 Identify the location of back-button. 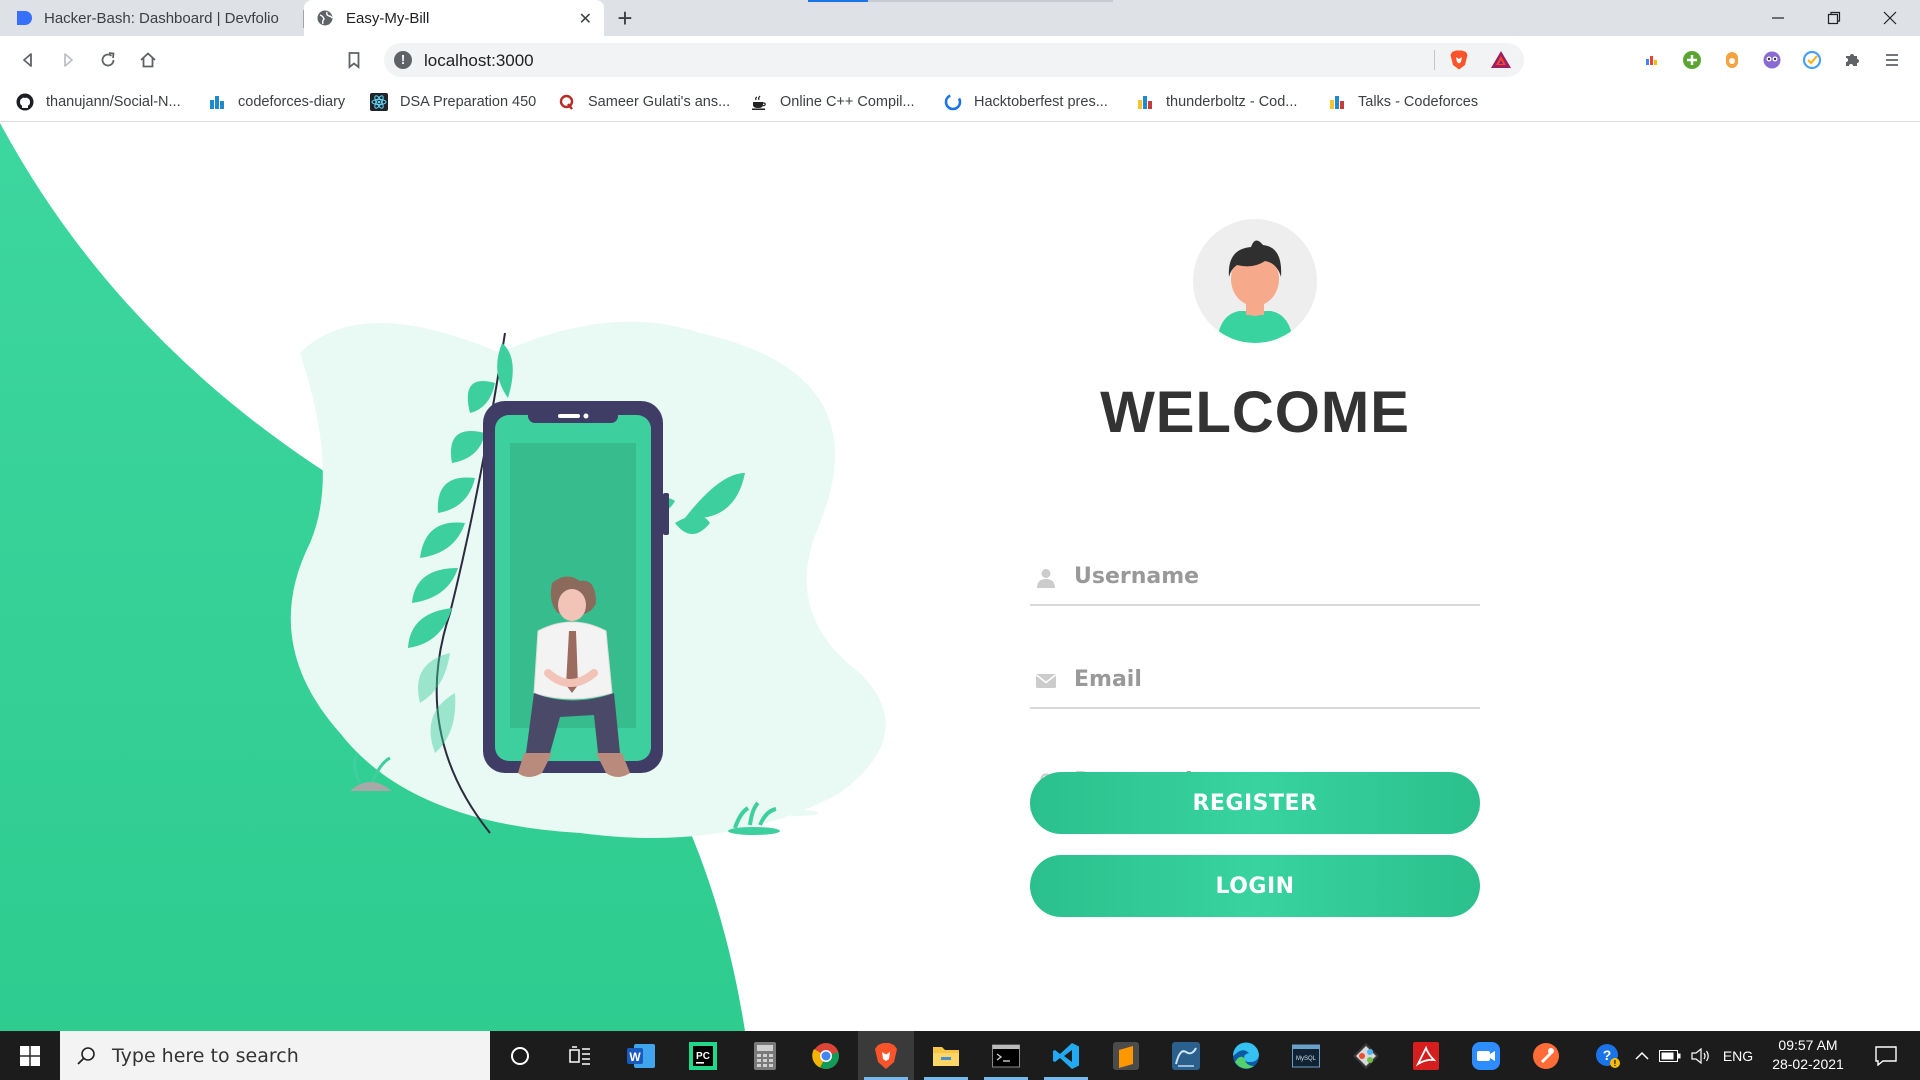
(28, 60).